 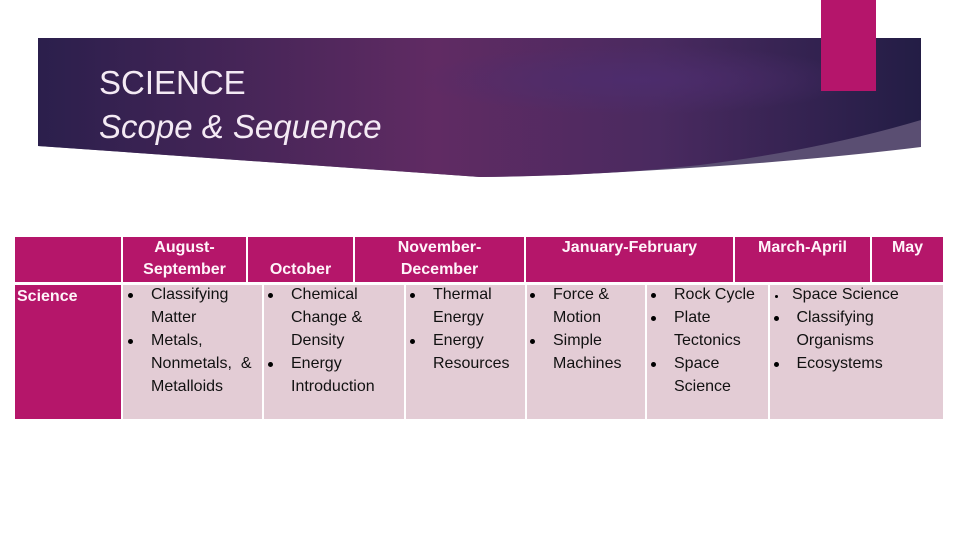 What do you see at coordinates (439, 247) in the screenshot?
I see `header-line: November-` at bounding box center [439, 247].